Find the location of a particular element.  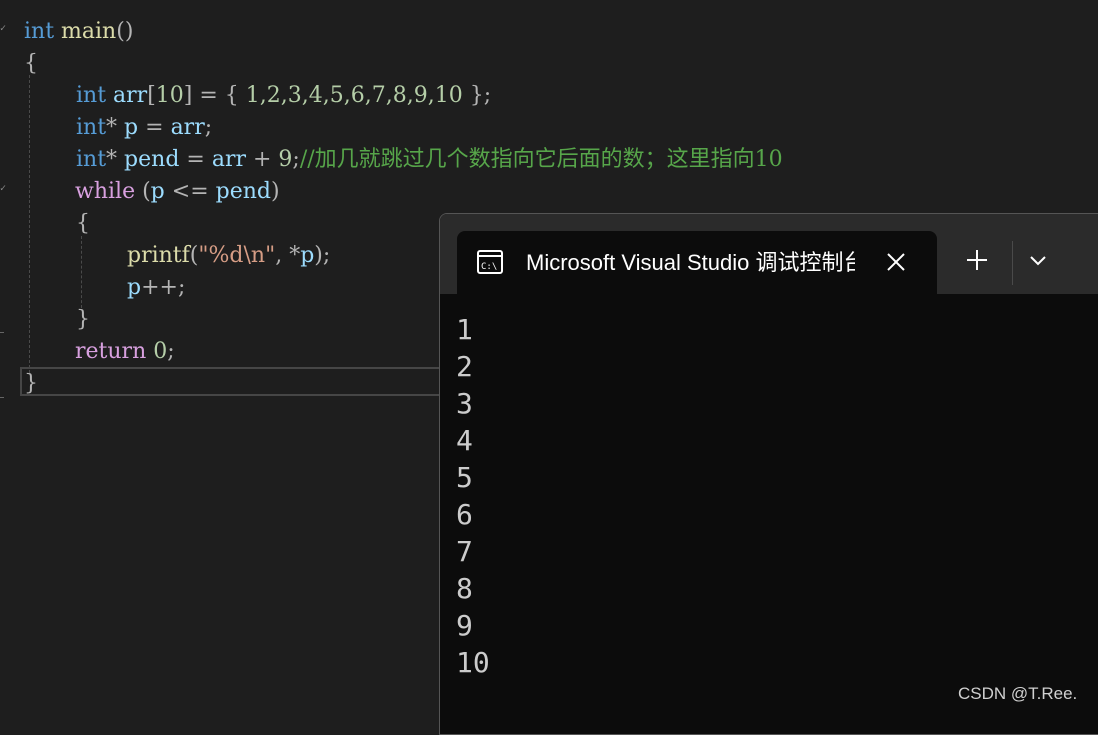

code-line: return 0; is located at coordinates (125, 352).